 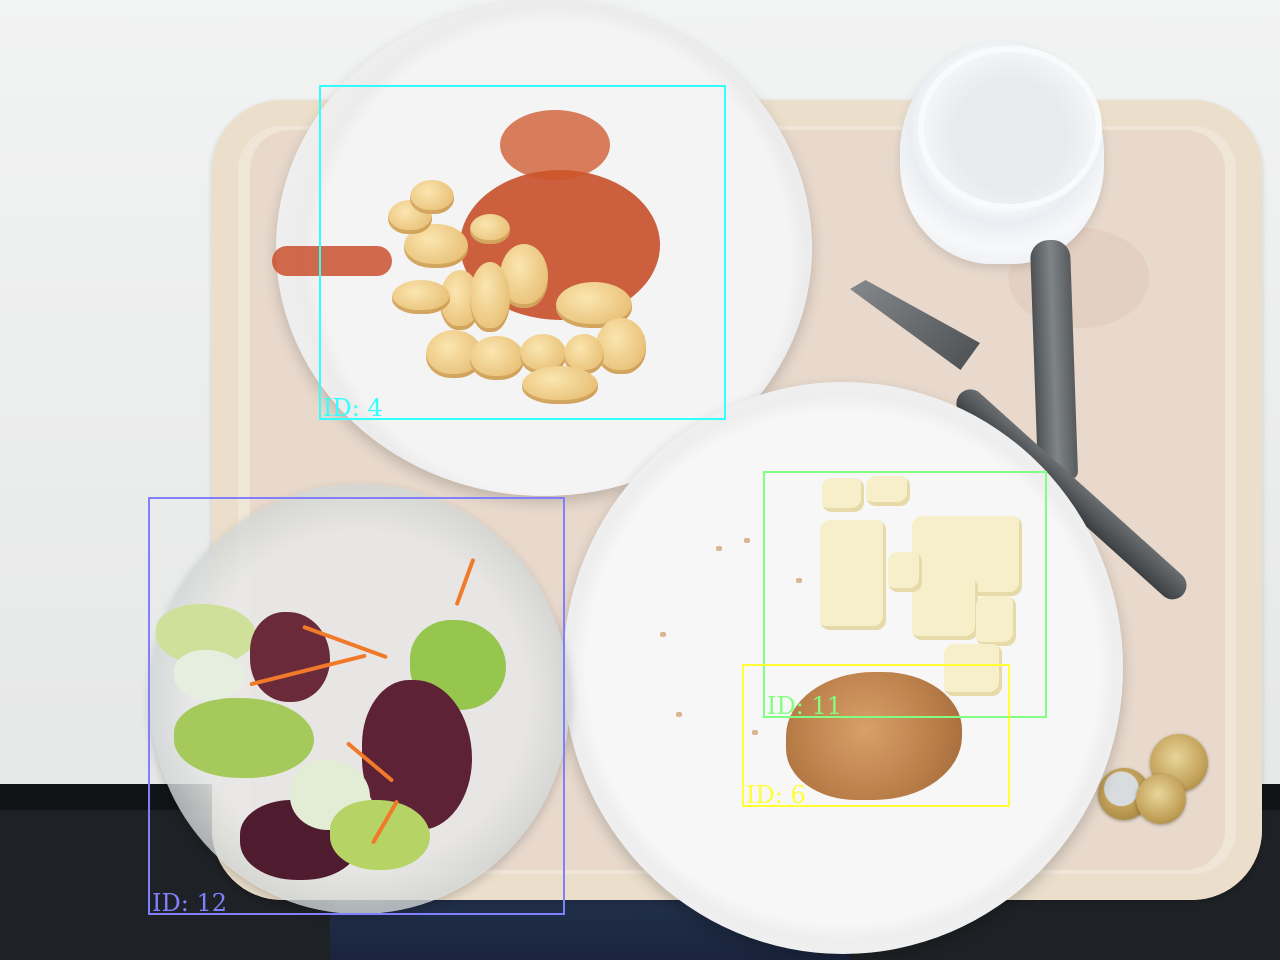 I want to click on detection-label: ID: 6, so click(x=776, y=795).